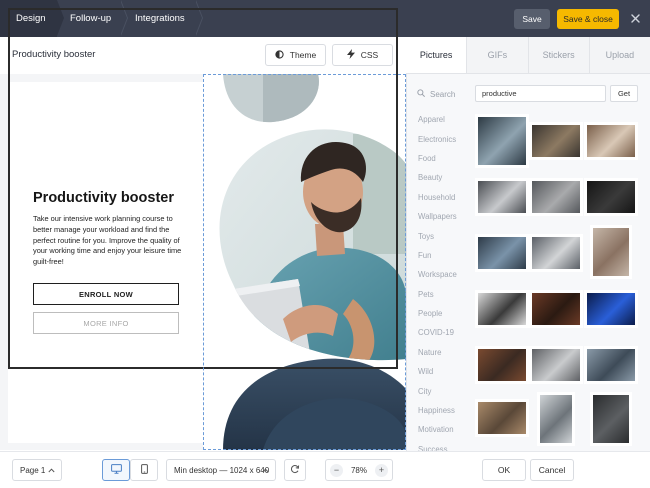  Describe the element at coordinates (558, 55) in the screenshot. I see `tab-stickers: Stickers` at that location.